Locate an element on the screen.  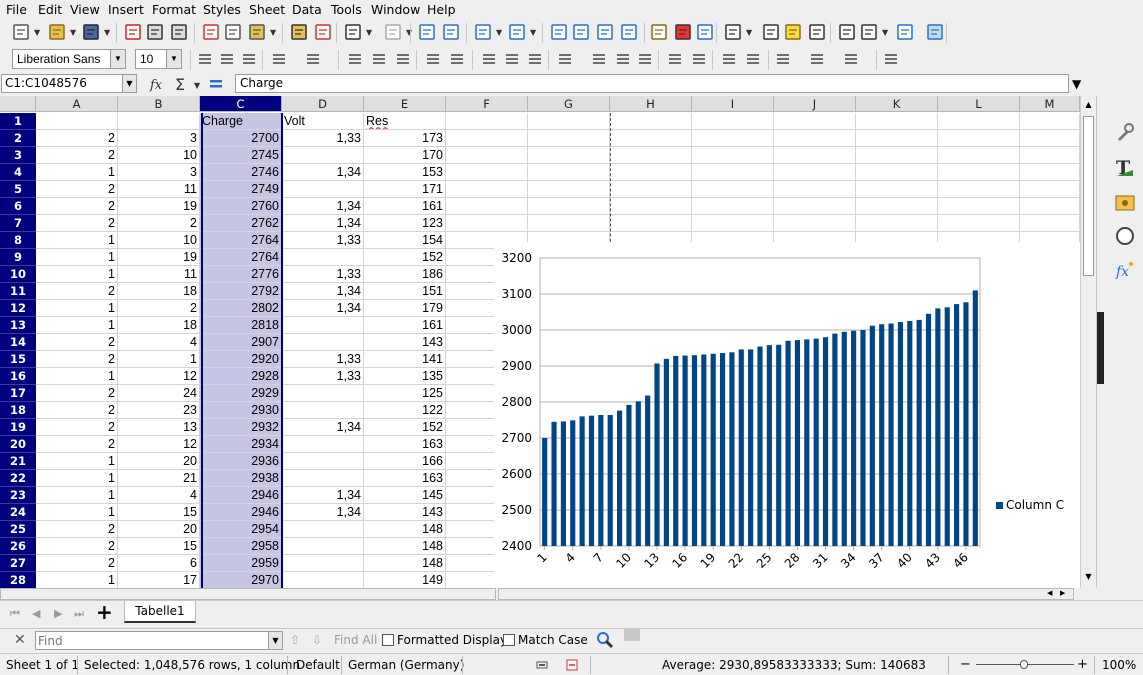
align-middle-icon is located at coordinates (512, 59).